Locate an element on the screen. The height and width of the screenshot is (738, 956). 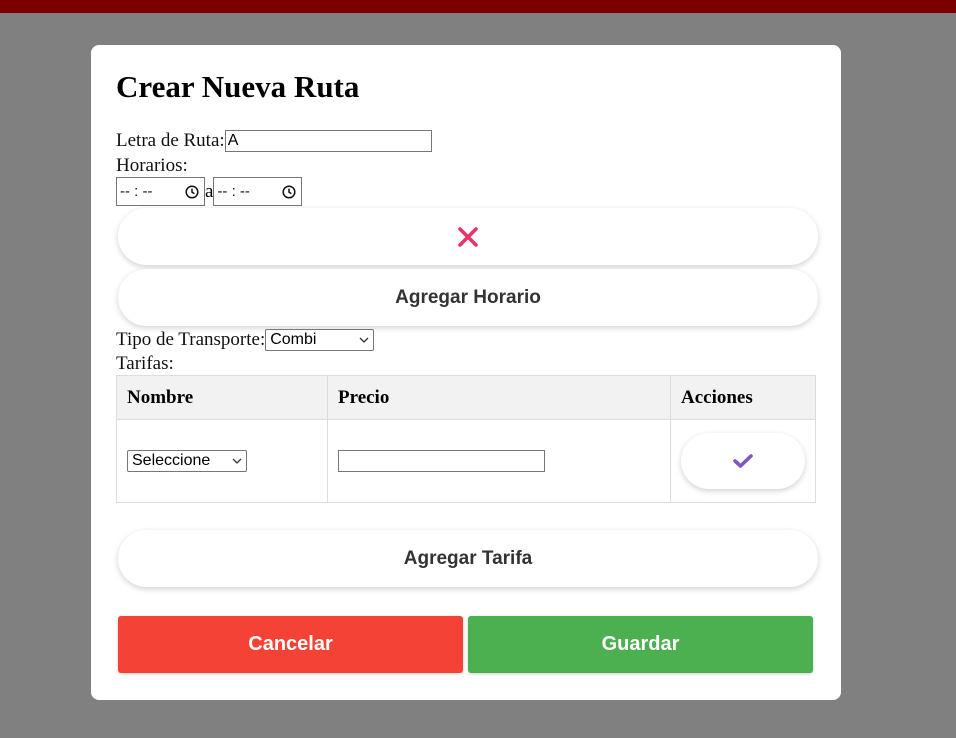
time-separator: a is located at coordinates (209, 191).